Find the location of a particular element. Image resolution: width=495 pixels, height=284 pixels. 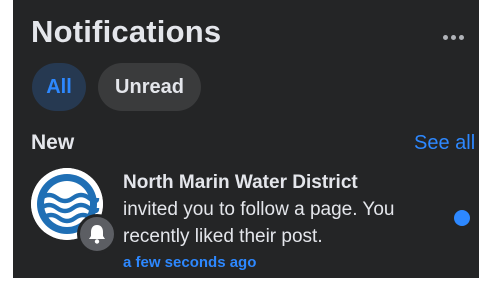

more-options-button is located at coordinates (453, 37).